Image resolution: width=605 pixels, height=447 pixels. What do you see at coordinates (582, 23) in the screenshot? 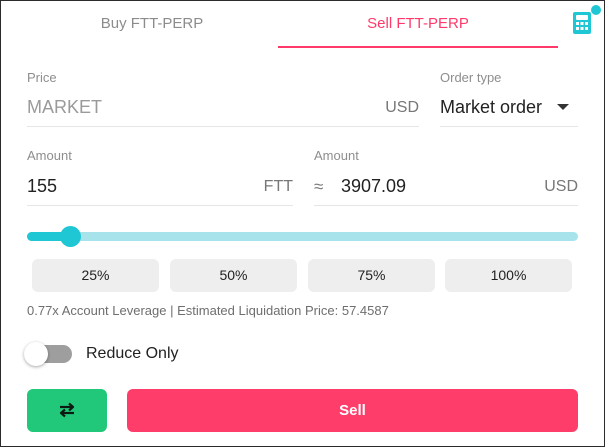
I see `calculator-icon` at bounding box center [582, 23].